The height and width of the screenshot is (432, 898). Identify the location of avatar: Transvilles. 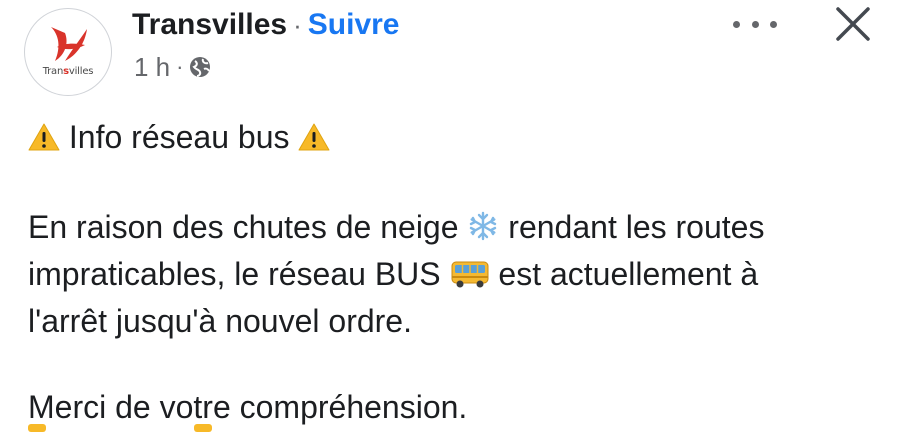
(68, 52).